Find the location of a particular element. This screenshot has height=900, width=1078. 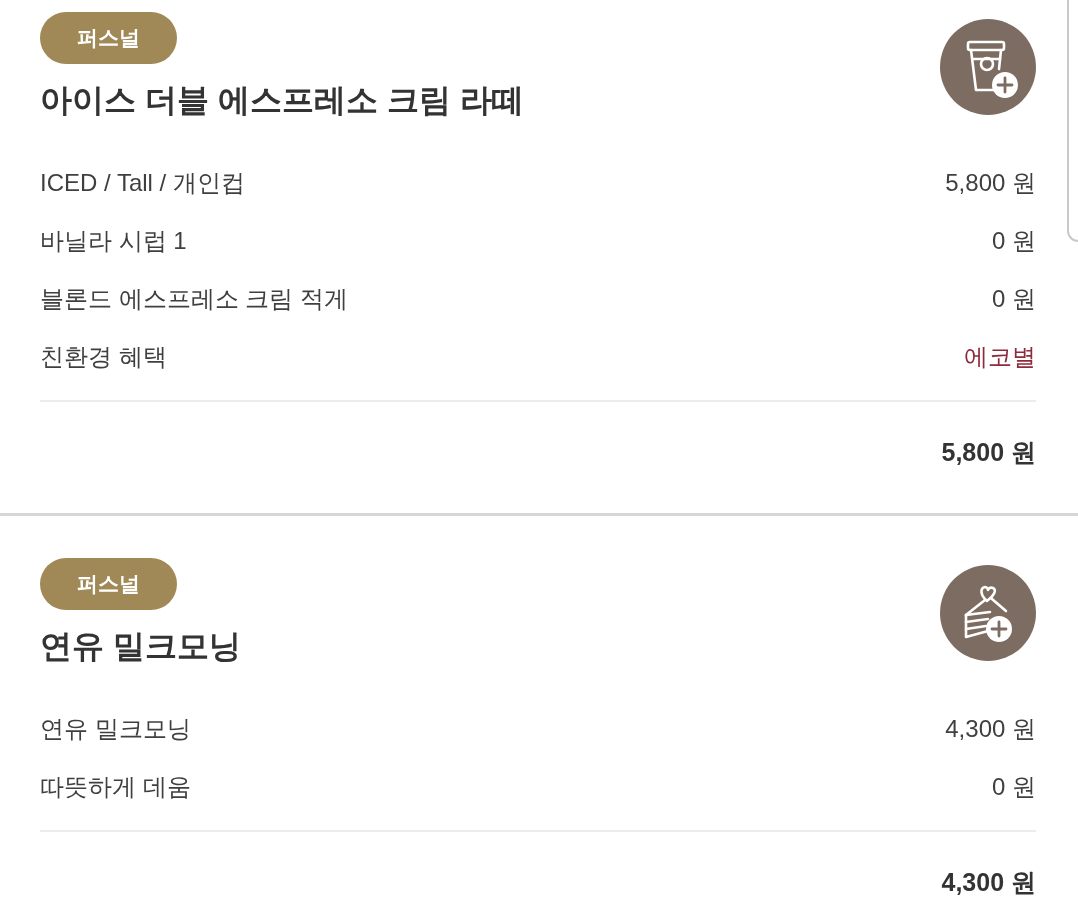

option-label: 연유 밀크모닝 is located at coordinates (115, 729).